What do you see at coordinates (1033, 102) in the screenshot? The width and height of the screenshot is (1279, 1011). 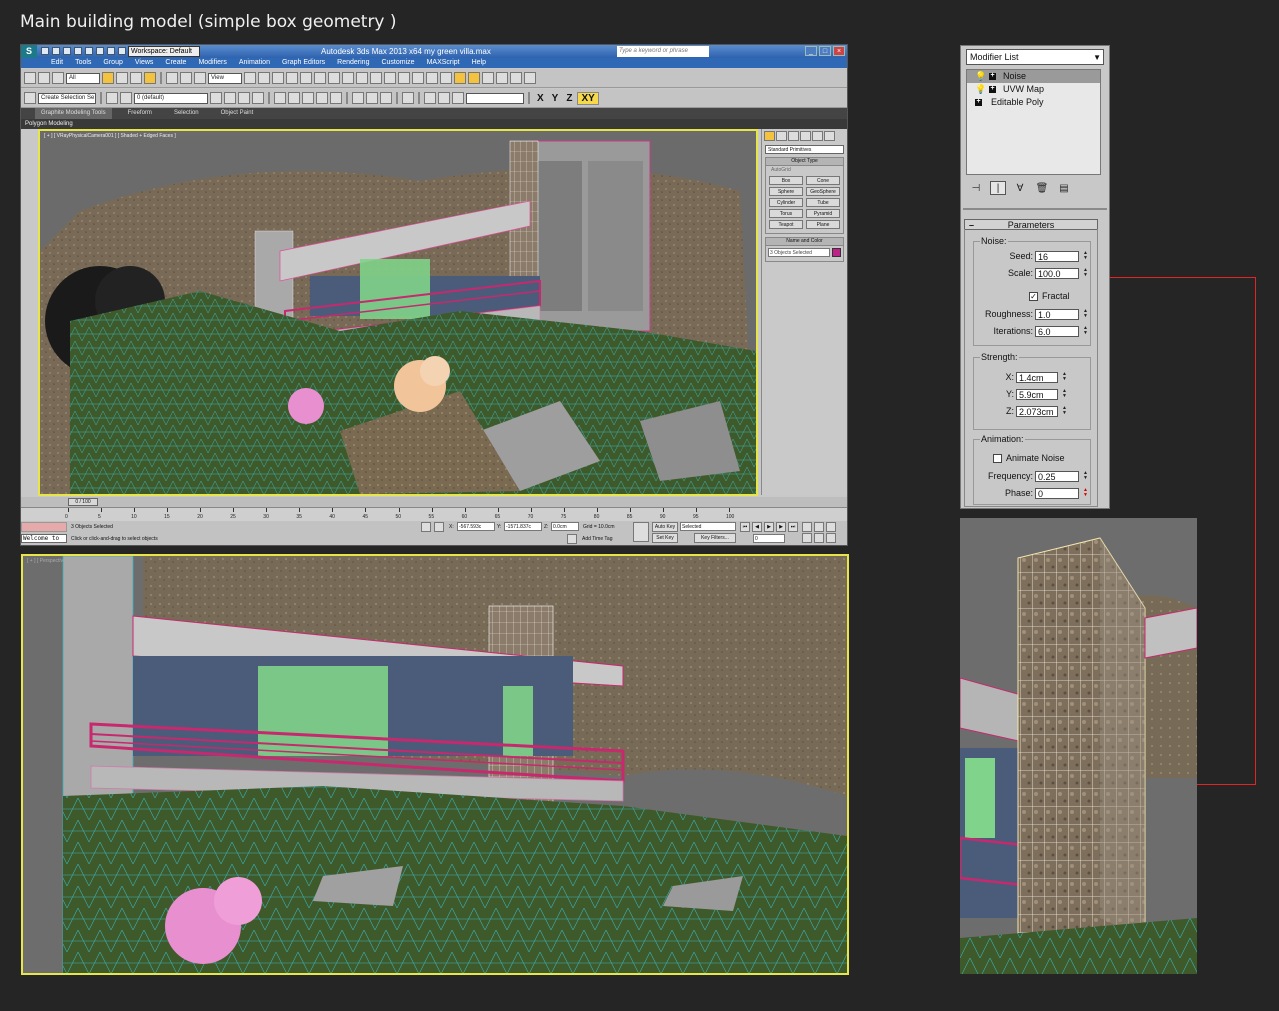 I see `modifier-stack-item-editable-poly: + Editable Poly` at bounding box center [1033, 102].